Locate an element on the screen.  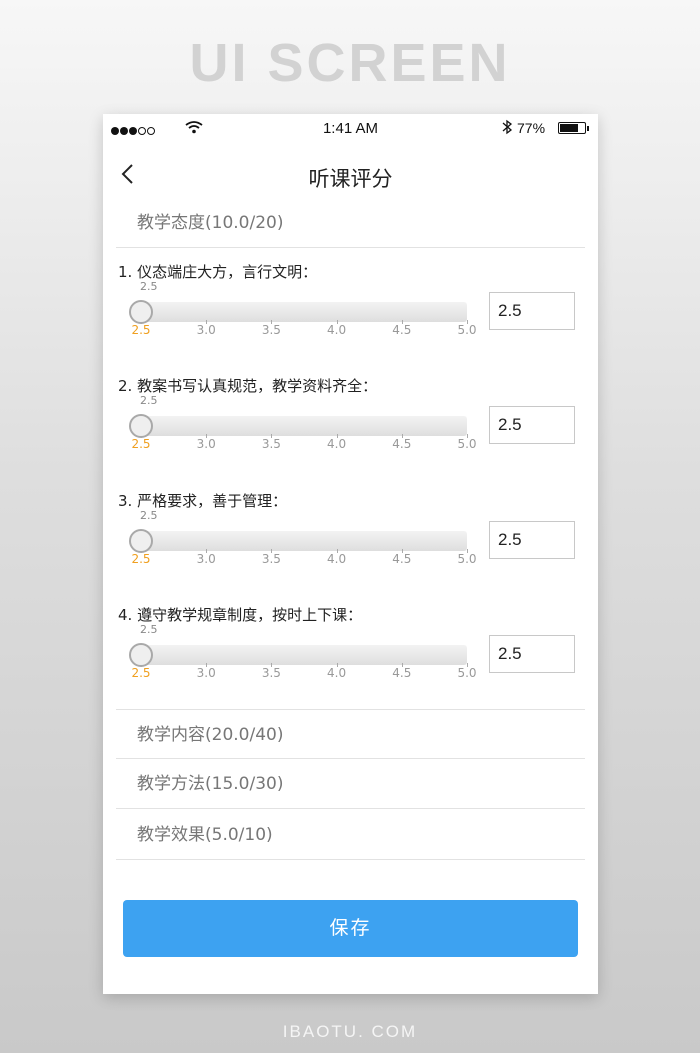
section-effect-header: 教学效果(5.0/10) is located at coordinates (350, 835).